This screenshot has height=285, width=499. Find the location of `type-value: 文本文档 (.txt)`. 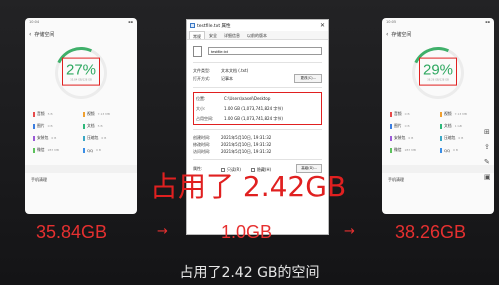

type-value: 文本文档 (.txt) is located at coordinates (235, 70).